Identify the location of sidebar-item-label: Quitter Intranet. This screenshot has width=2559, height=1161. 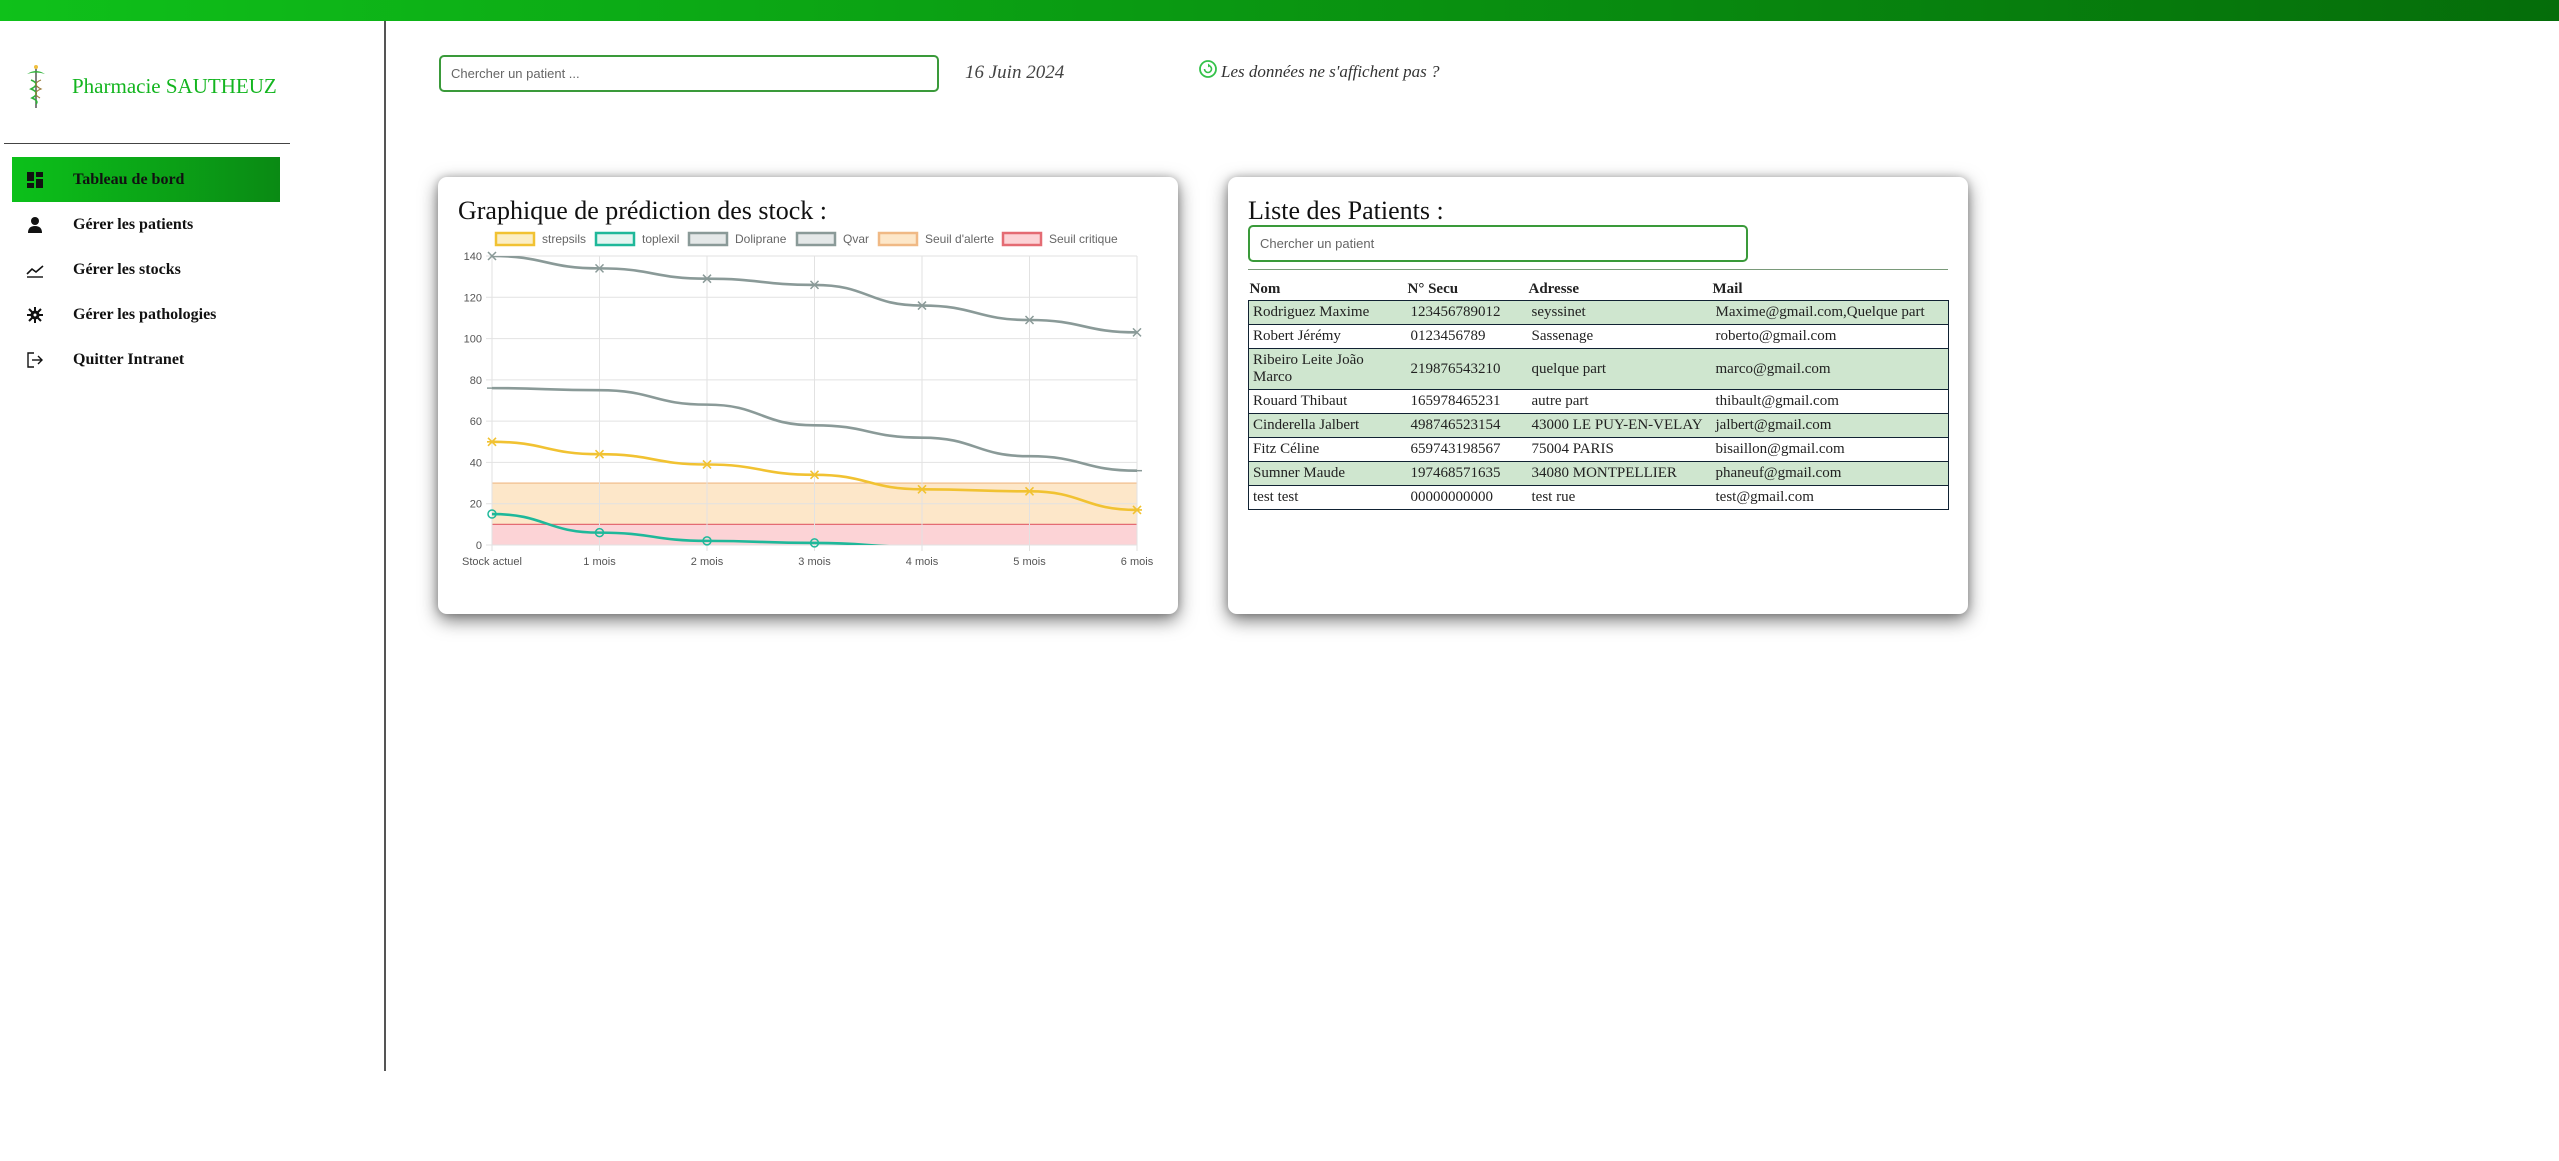
(129, 359).